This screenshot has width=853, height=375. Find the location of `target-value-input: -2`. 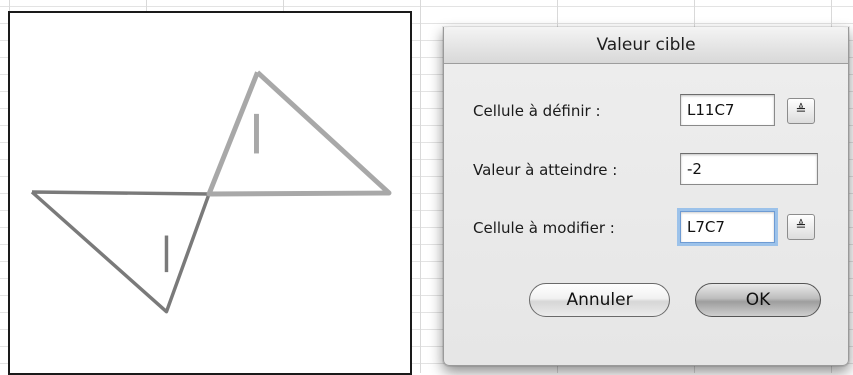

target-value-input: -2 is located at coordinates (749, 169).